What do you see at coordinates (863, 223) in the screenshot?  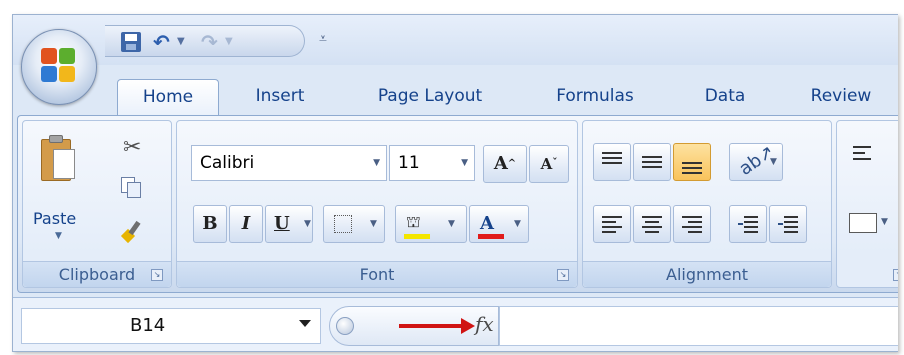 I see `merge-center-icon` at bounding box center [863, 223].